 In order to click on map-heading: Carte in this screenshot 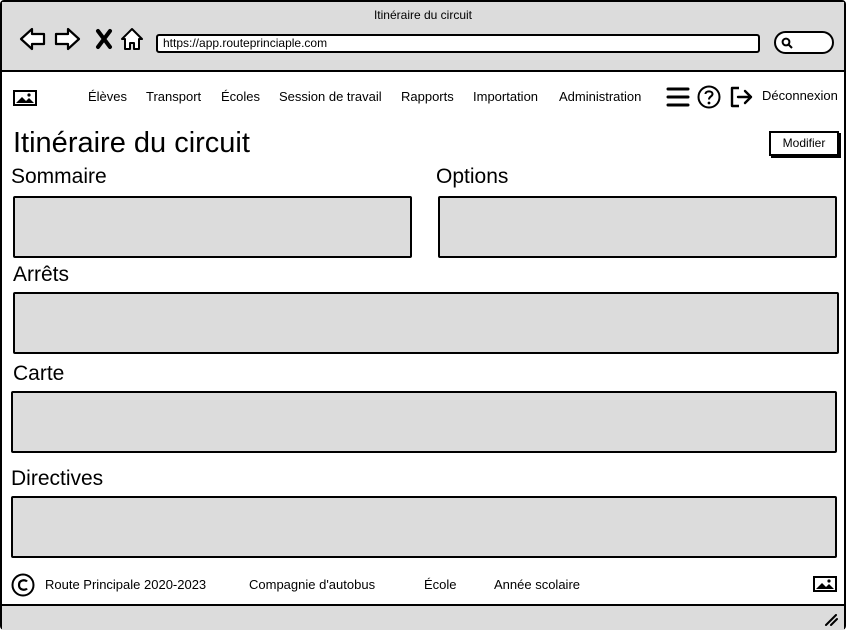, I will do `click(39, 373)`.